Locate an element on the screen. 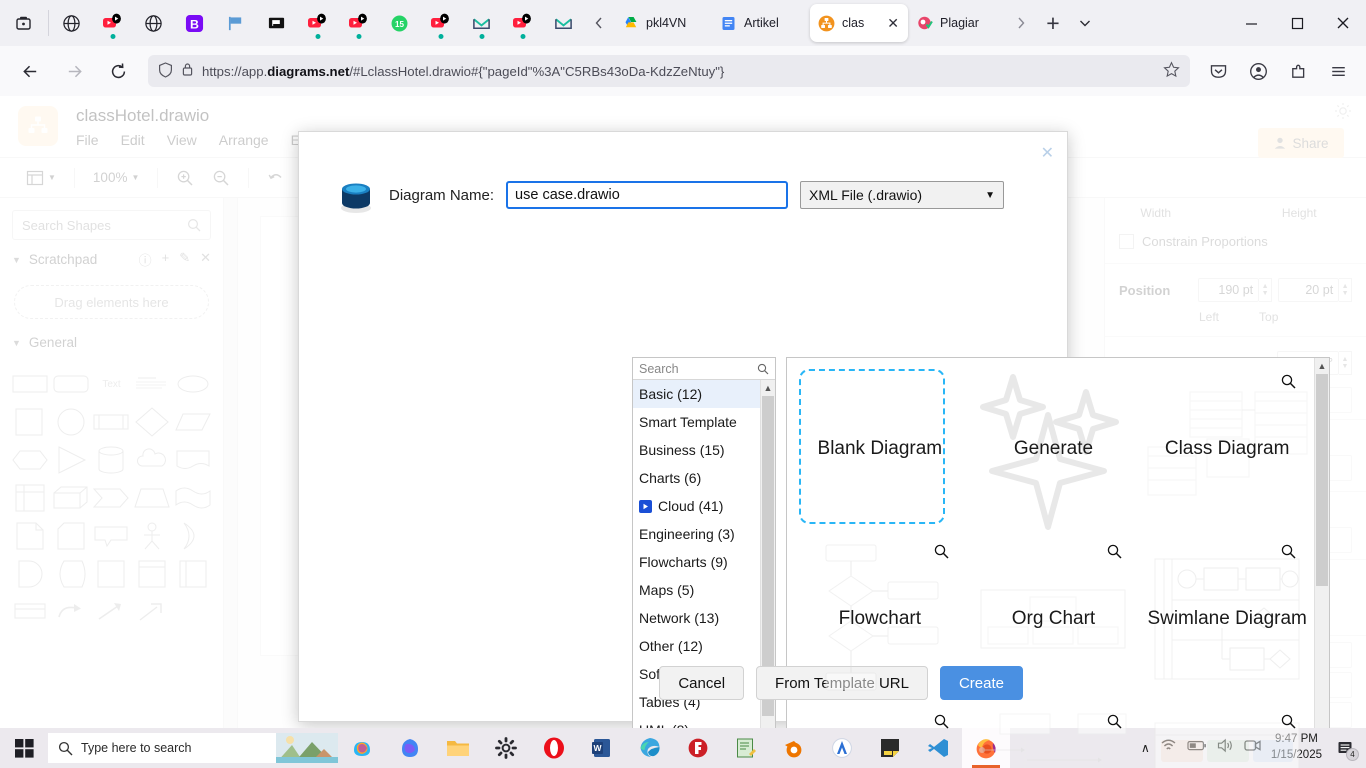 This screenshot has height=768, width=1366. share-button: Share is located at coordinates (1301, 143).